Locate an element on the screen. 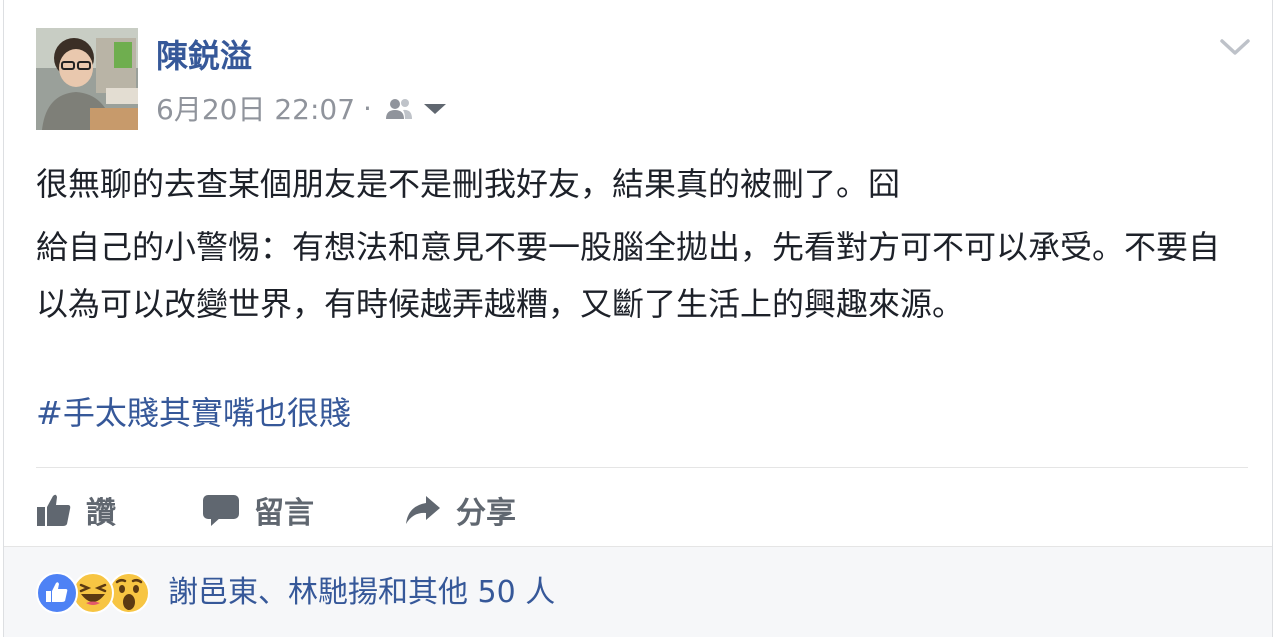 This screenshot has width=1277, height=637. caret-down-icon is located at coordinates (434, 109).